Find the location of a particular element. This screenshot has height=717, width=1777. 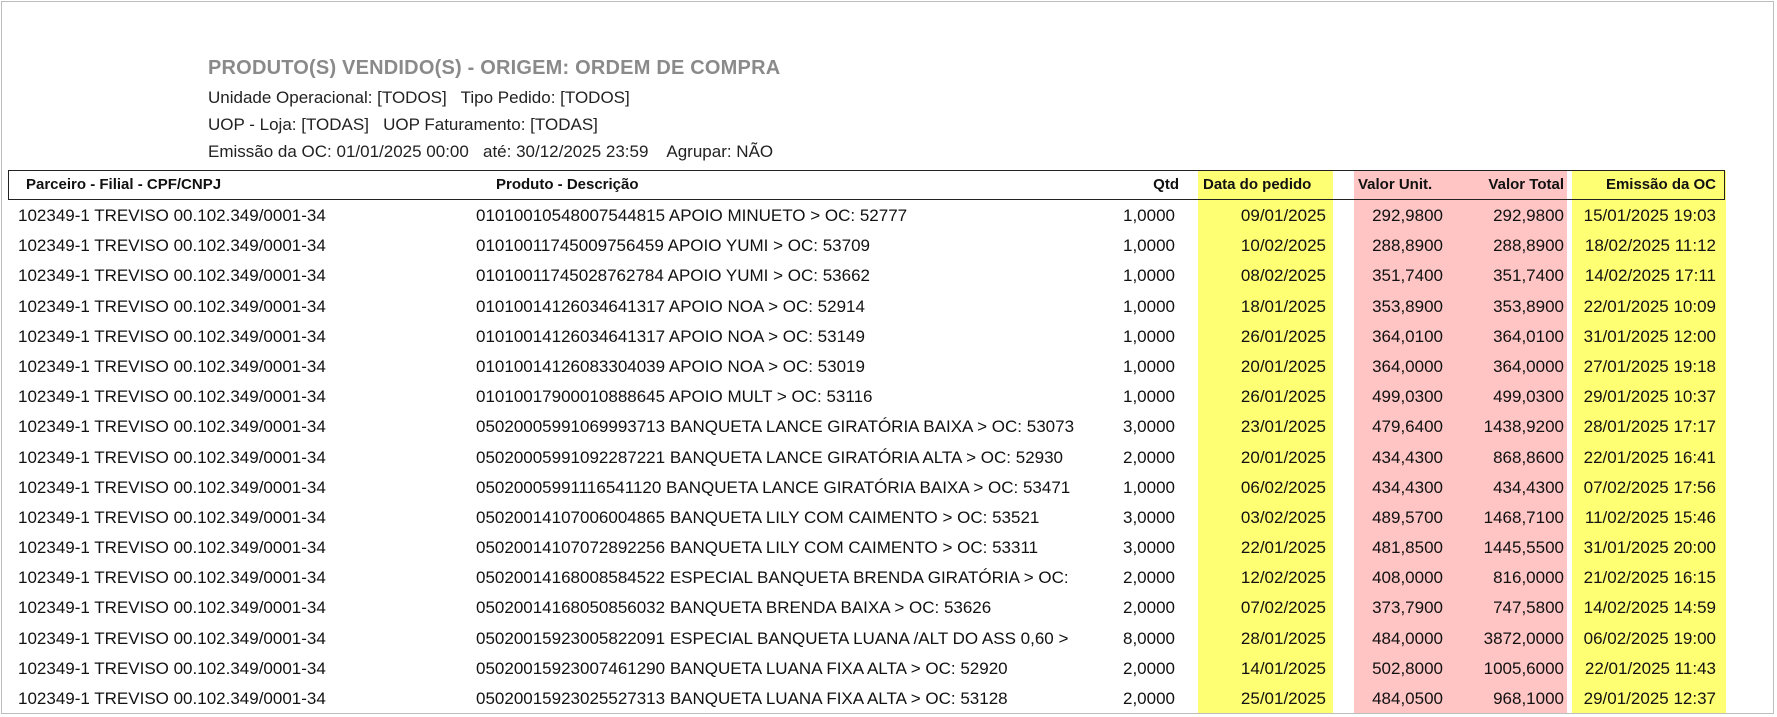

cell-data-pedido: 26/01/2025 is located at coordinates (1283, 397).